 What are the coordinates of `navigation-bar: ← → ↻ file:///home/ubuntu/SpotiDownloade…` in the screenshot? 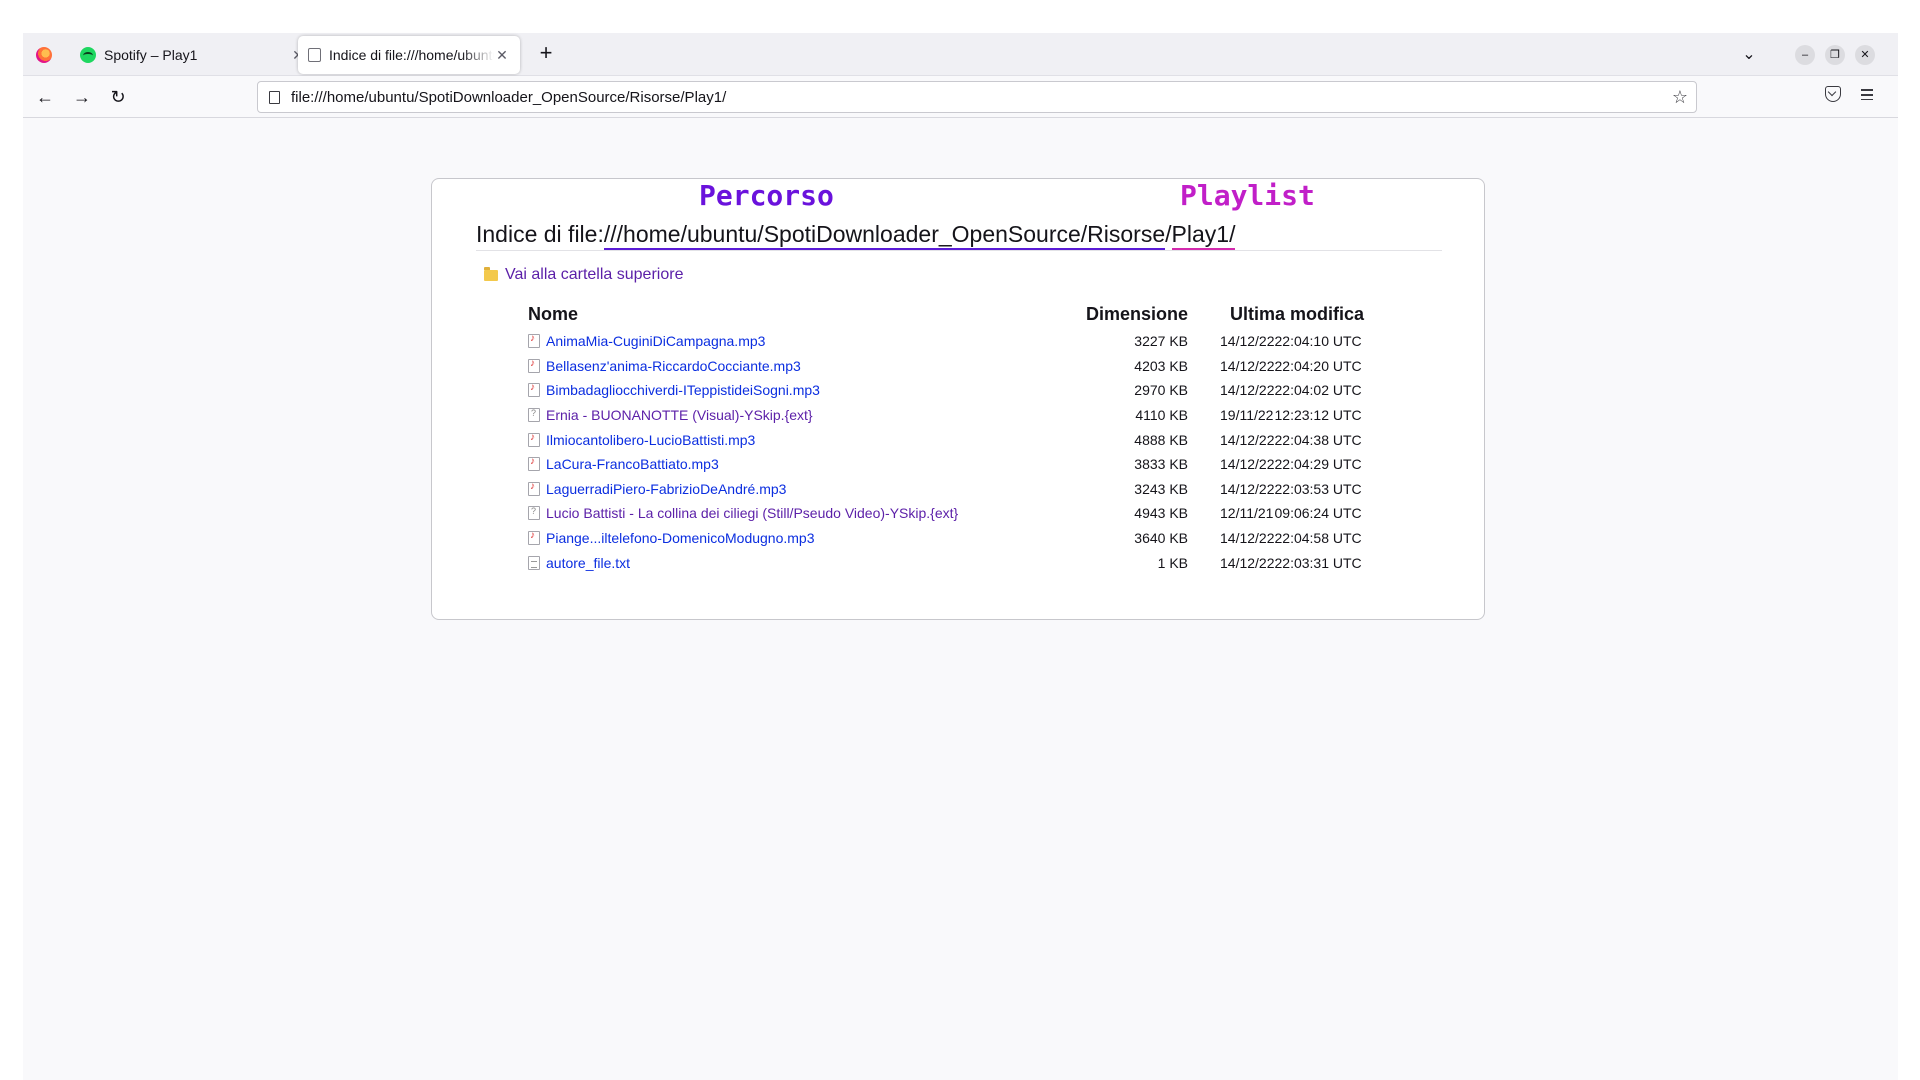 It's located at (960, 97).